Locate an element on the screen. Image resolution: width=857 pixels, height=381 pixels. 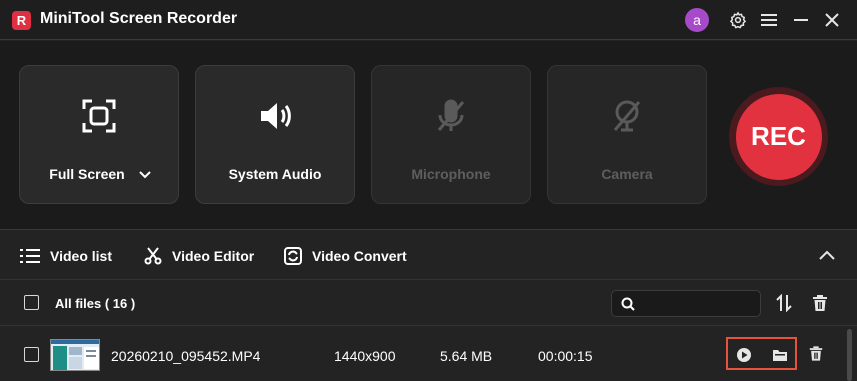
microphone-card: Microphone is located at coordinates (451, 134).